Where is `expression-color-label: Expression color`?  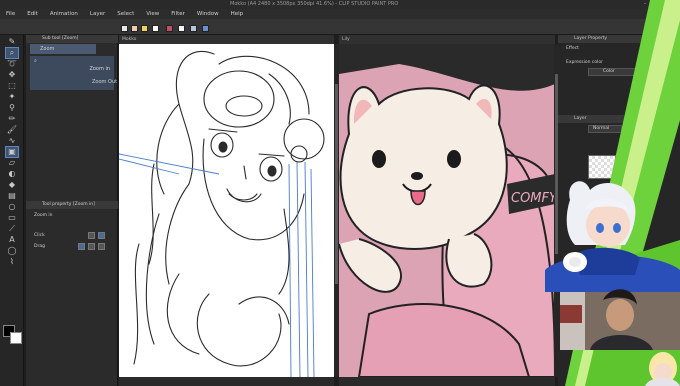 expression-color-label: Expression color is located at coordinates (584, 62).